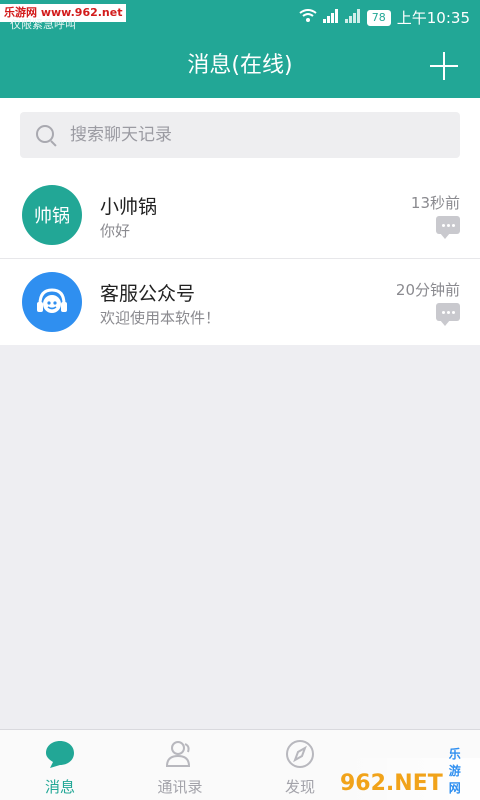 This screenshot has height=800, width=480. I want to click on corner-watermark: 962.NET 乐游网, so click(410, 773).